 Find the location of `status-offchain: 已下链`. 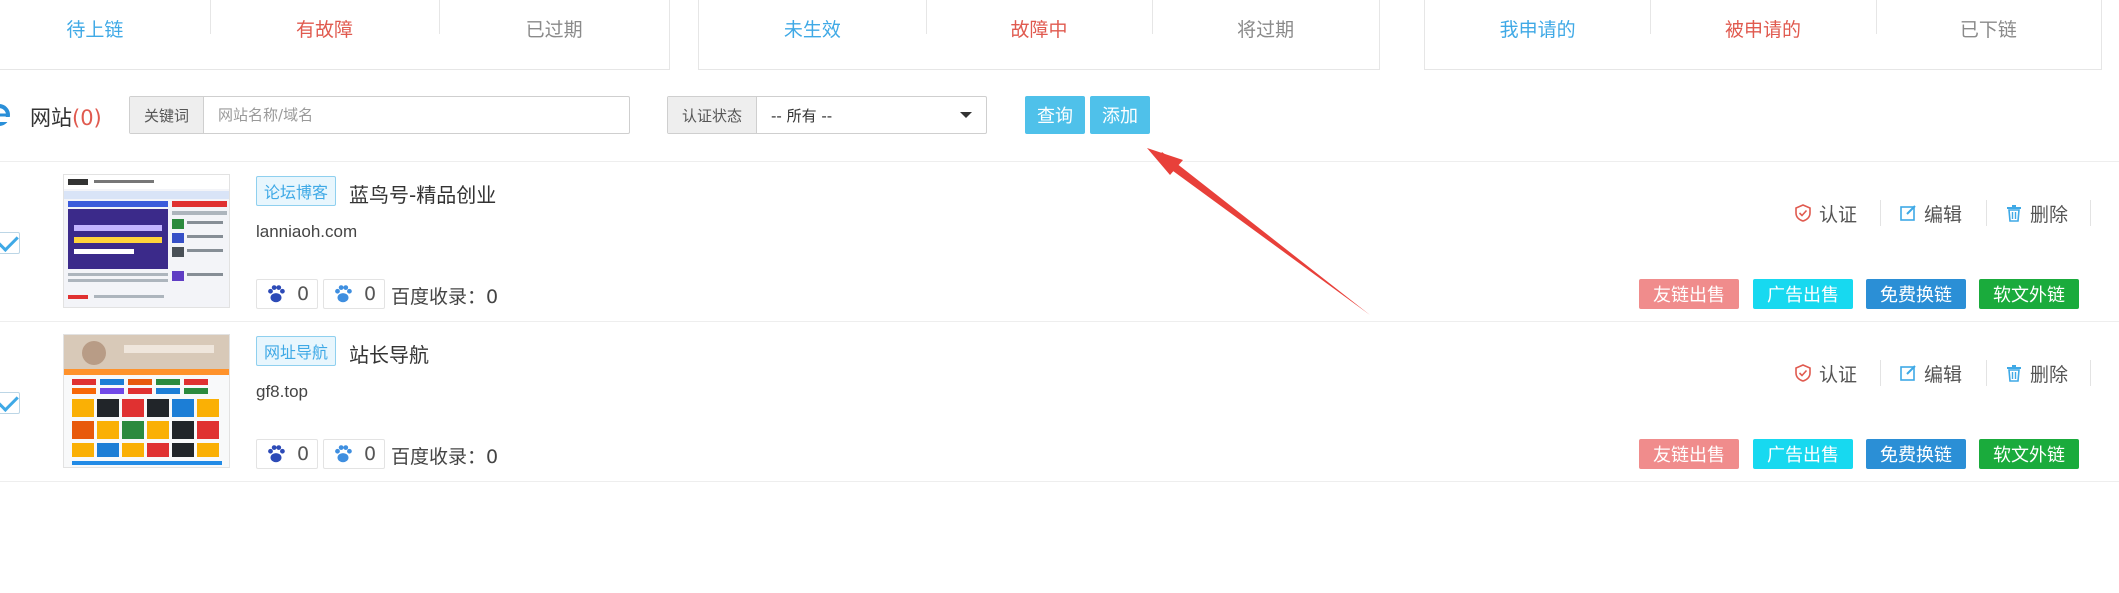

status-offchain: 已下链 is located at coordinates (1988, 34).